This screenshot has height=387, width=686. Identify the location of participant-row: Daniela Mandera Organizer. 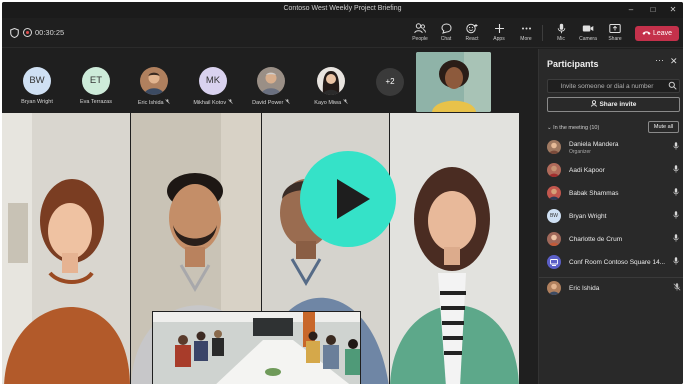
(611, 148).